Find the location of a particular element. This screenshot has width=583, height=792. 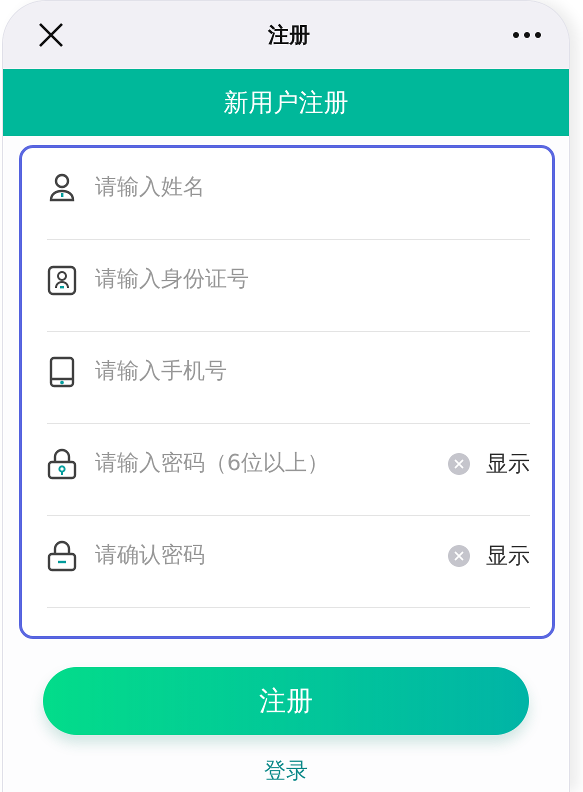

header-title: 新用户注册 is located at coordinates (286, 103).